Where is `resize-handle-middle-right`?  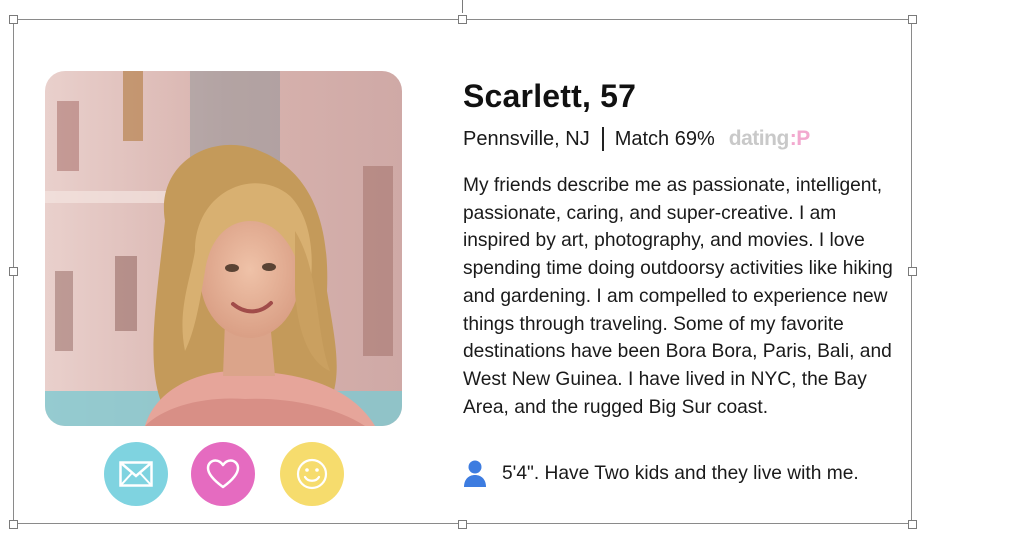 resize-handle-middle-right is located at coordinates (912, 271).